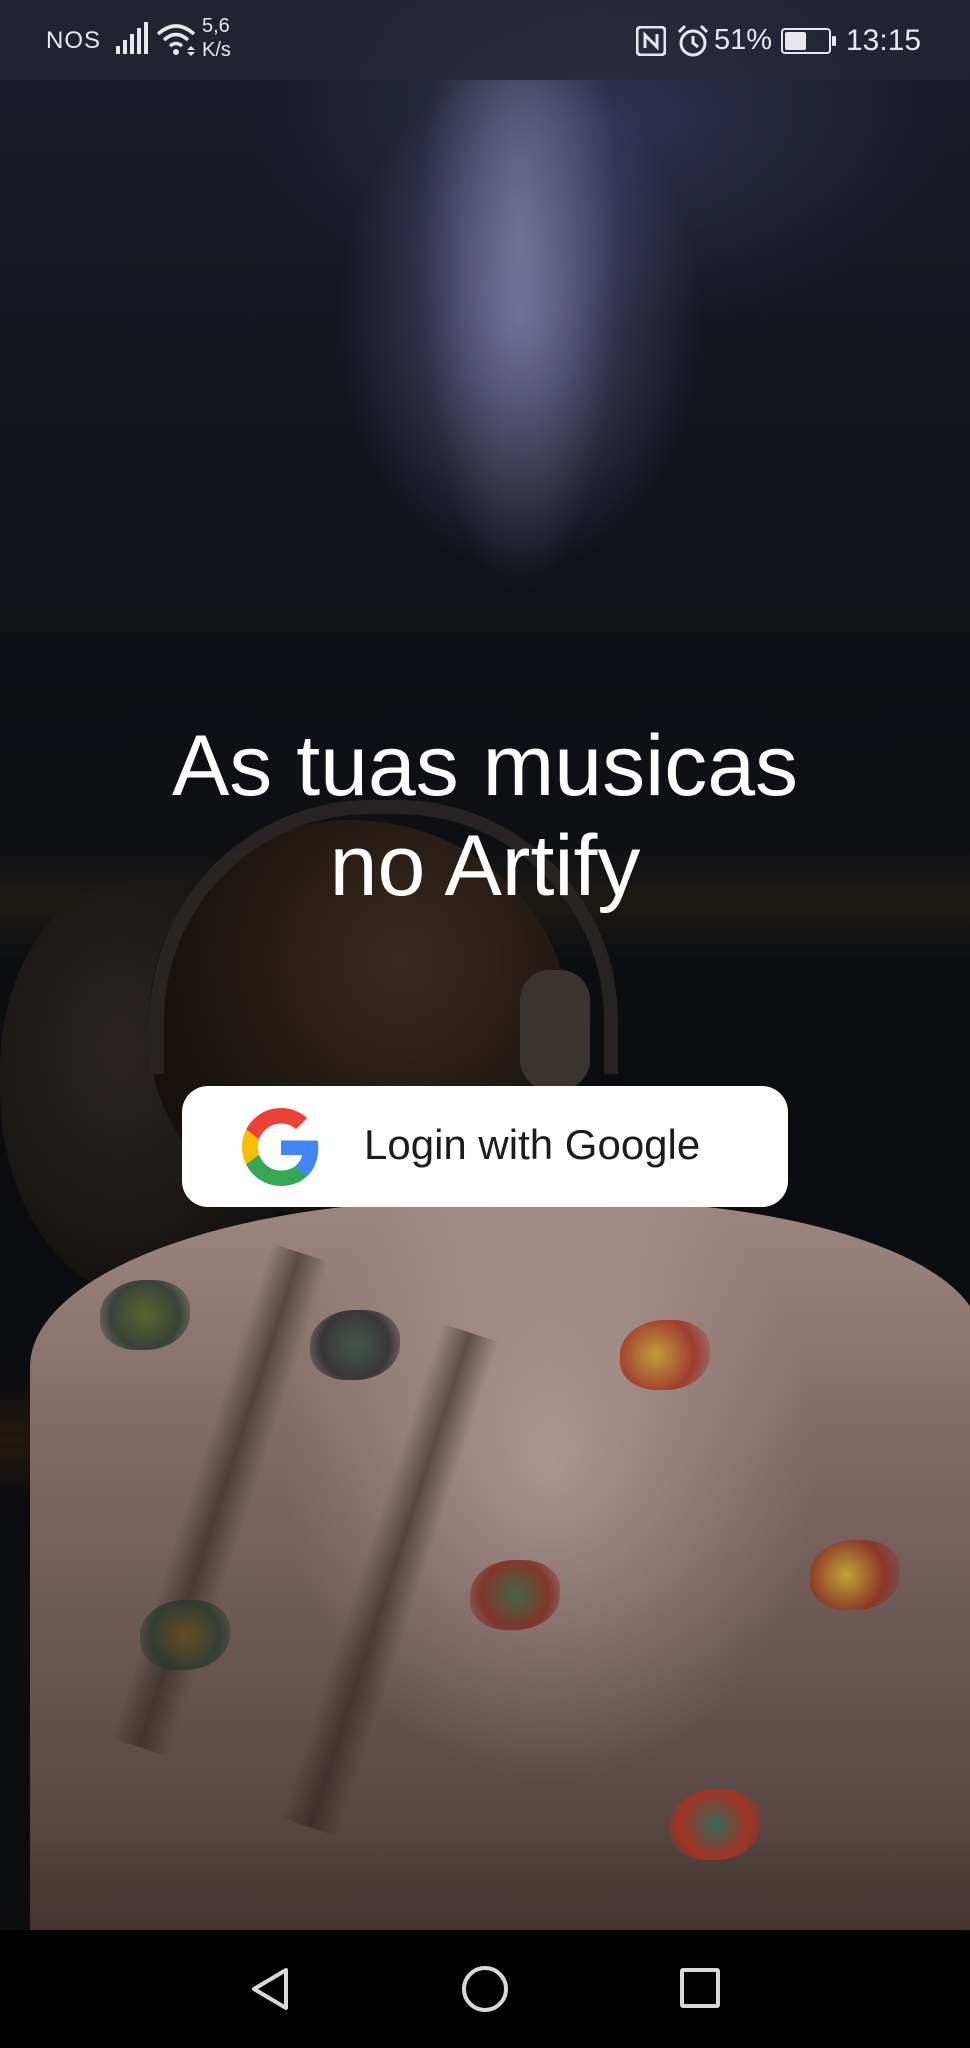  I want to click on status-time: 13:15, so click(884, 40).